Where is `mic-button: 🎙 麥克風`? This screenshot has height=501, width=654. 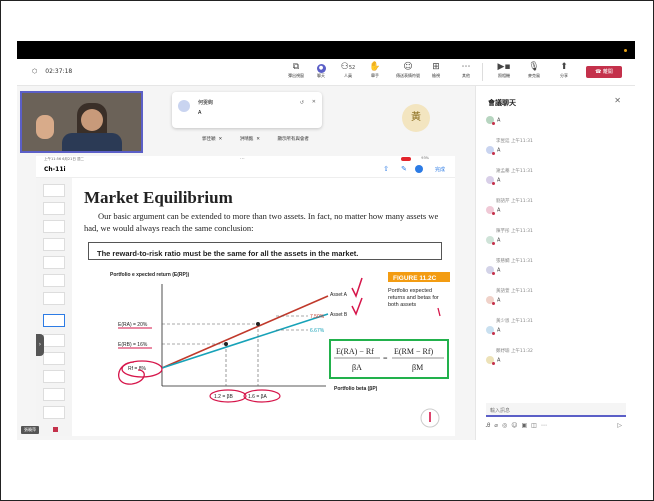 mic-button: 🎙 麥克風 is located at coordinates (534, 70).